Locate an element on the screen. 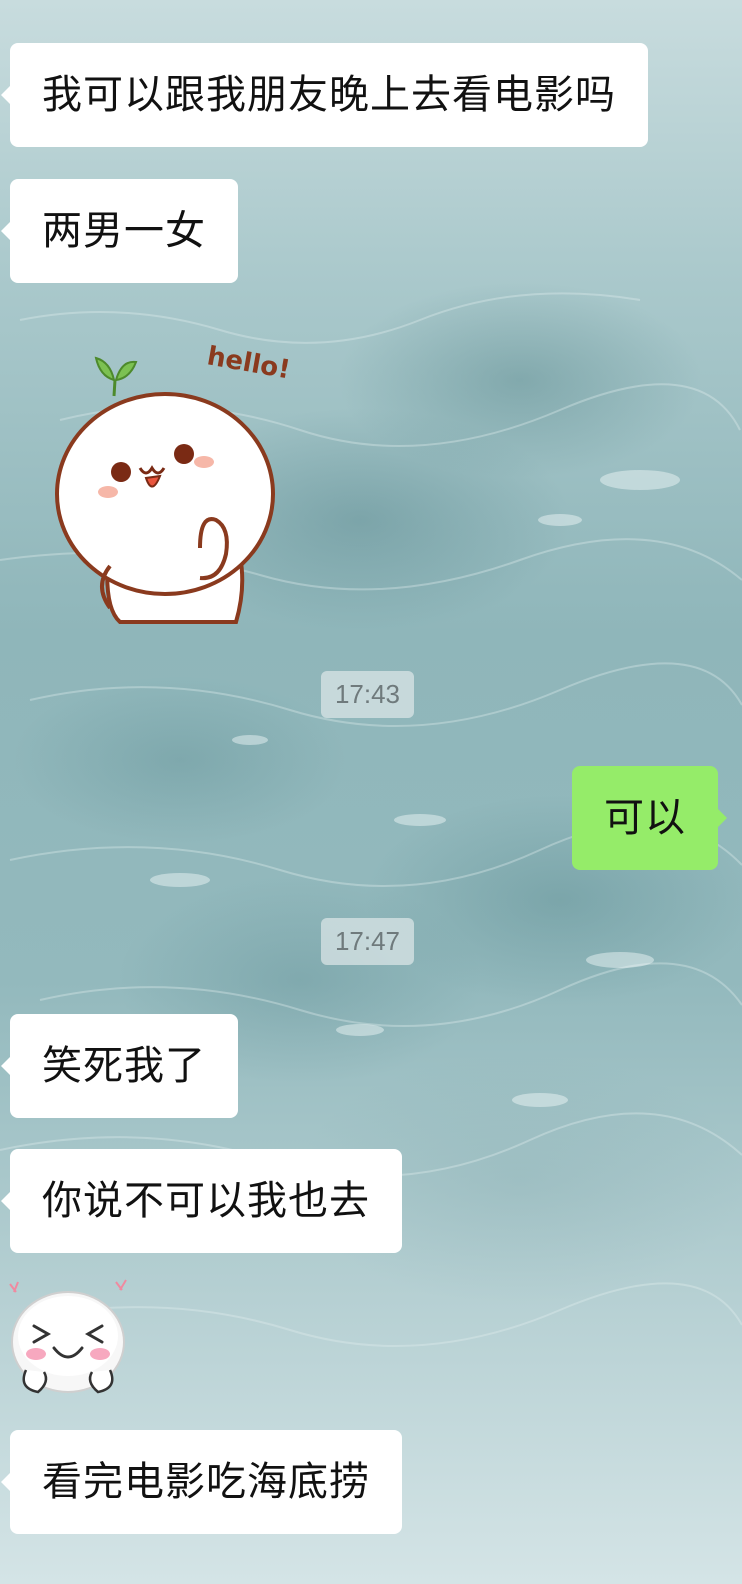 The width and height of the screenshot is (742, 1584). timestamp-label: 17:47 is located at coordinates (367, 941).